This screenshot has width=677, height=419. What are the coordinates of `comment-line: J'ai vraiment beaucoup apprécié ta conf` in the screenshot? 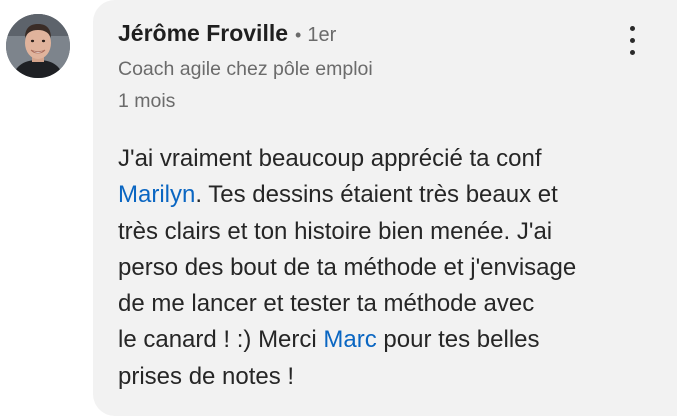 It's located at (330, 158).